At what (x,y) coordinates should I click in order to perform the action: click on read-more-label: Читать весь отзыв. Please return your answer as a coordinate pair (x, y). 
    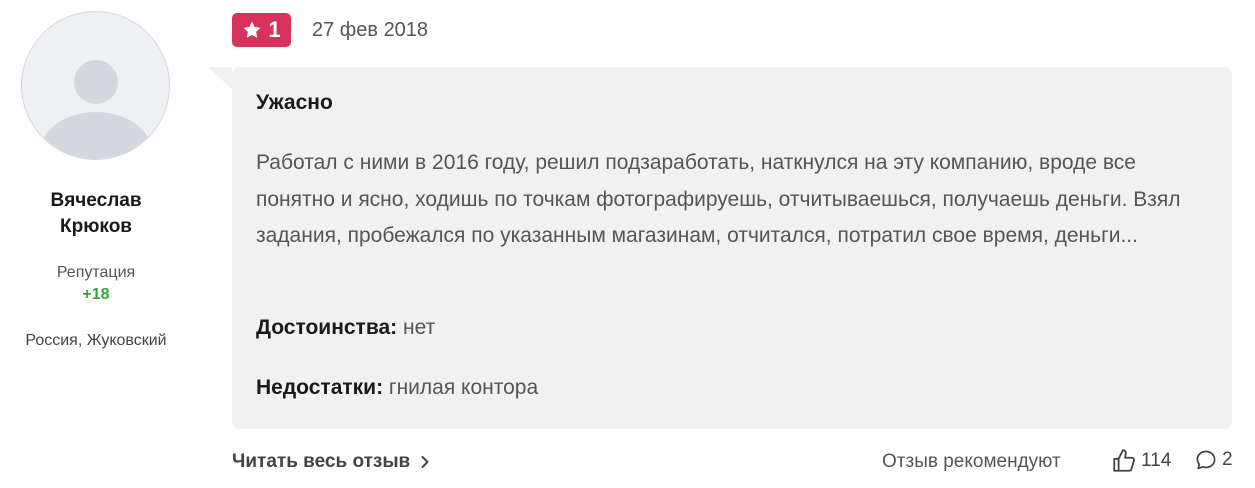
    Looking at the image, I should click on (321, 461).